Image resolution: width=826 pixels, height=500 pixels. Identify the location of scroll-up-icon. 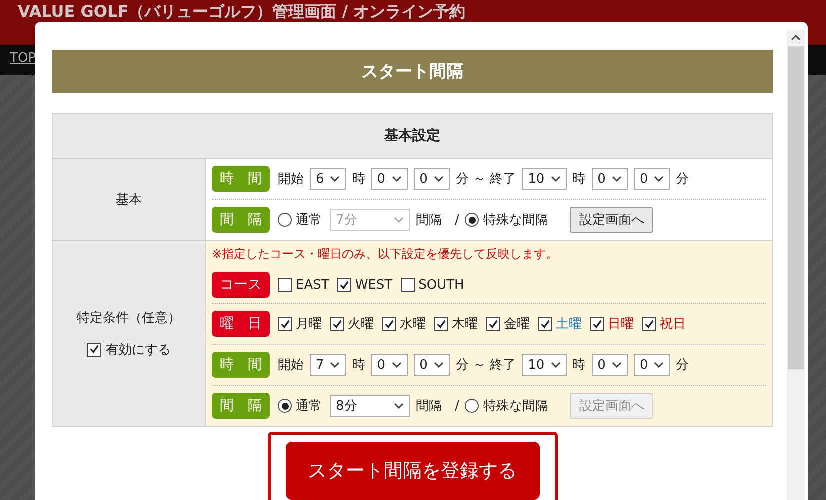
(796, 38).